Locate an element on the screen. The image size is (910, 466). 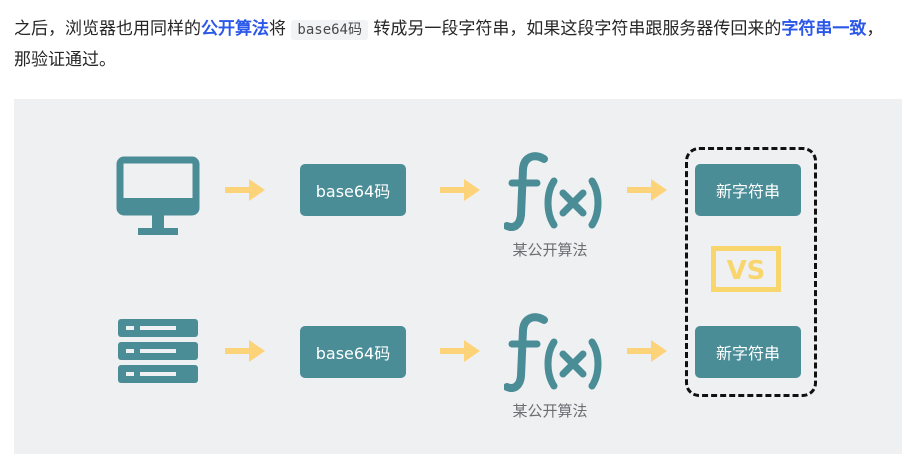
algorithm-label-top: 某公开算法 is located at coordinates (550, 250).